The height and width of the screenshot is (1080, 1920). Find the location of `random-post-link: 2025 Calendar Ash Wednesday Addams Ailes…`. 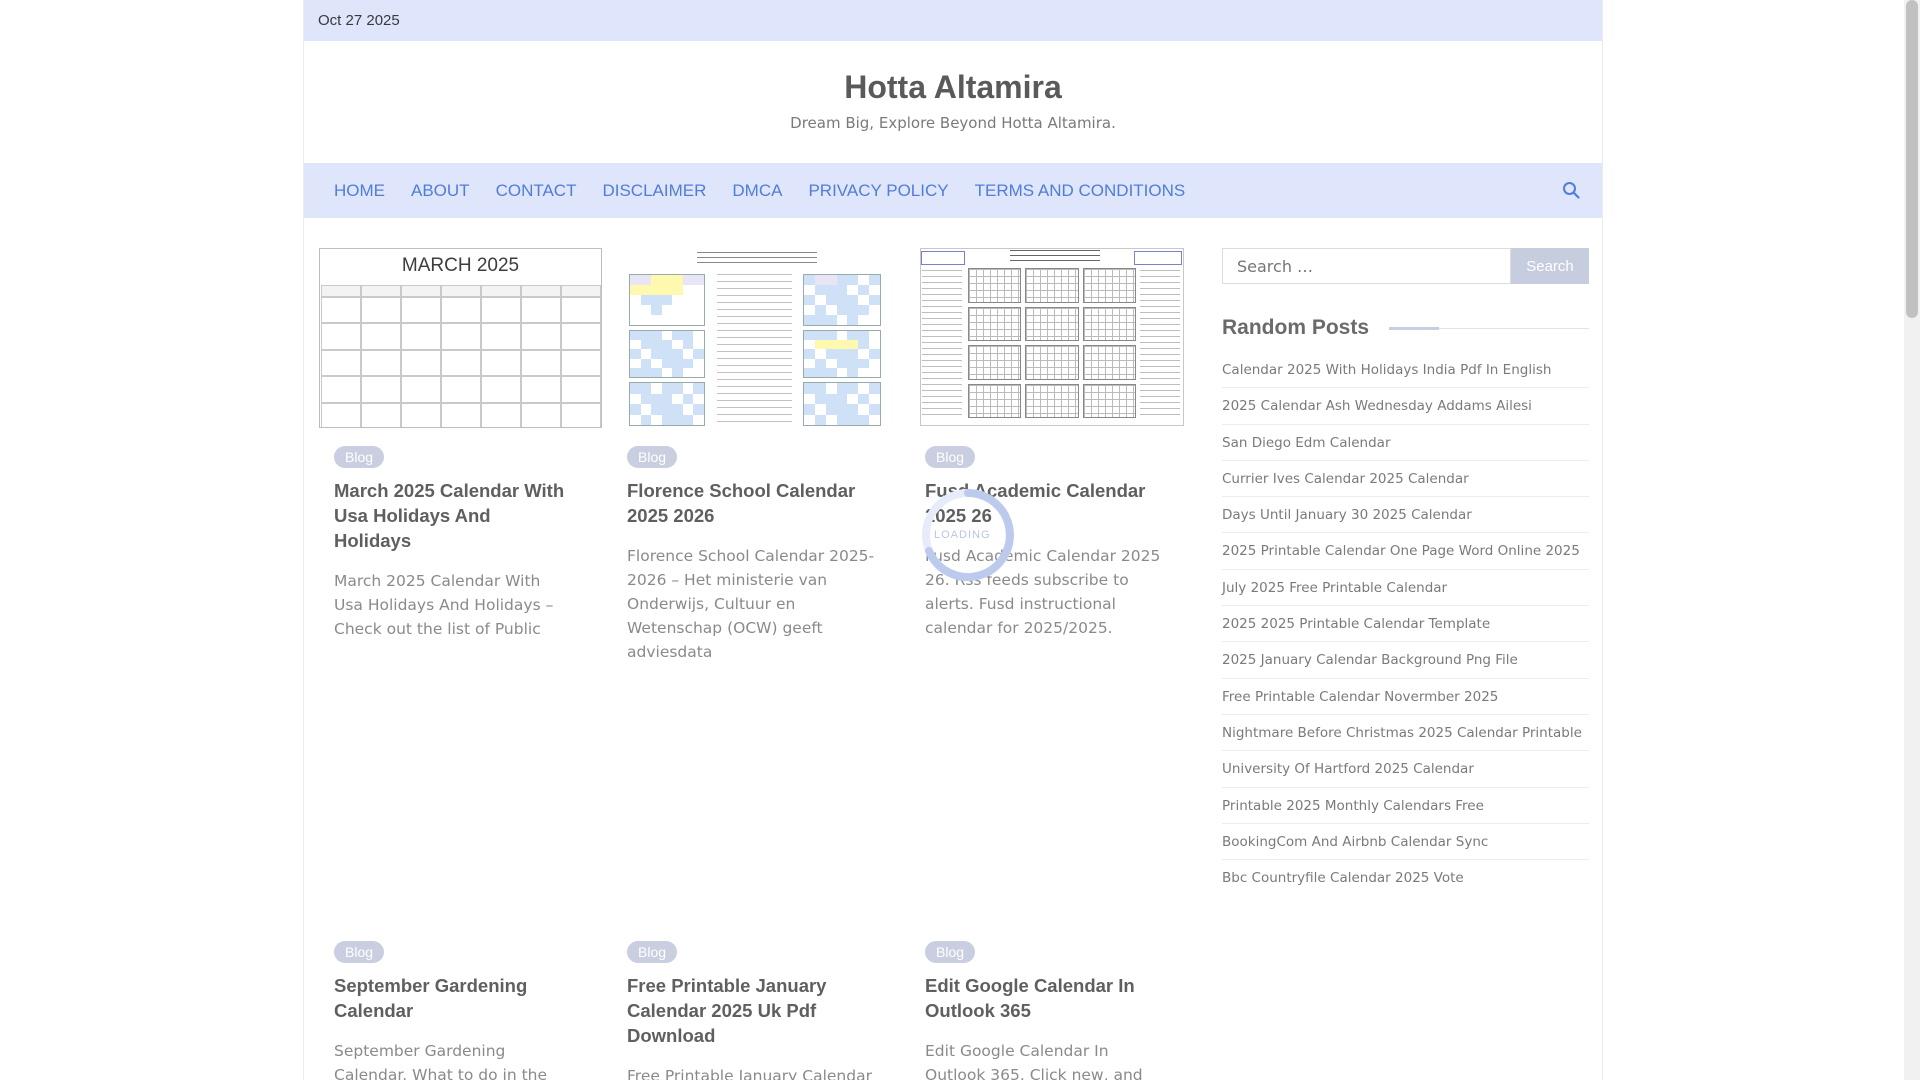

random-post-link: 2025 Calendar Ash Wednesday Addams Ailes… is located at coordinates (1405, 406).